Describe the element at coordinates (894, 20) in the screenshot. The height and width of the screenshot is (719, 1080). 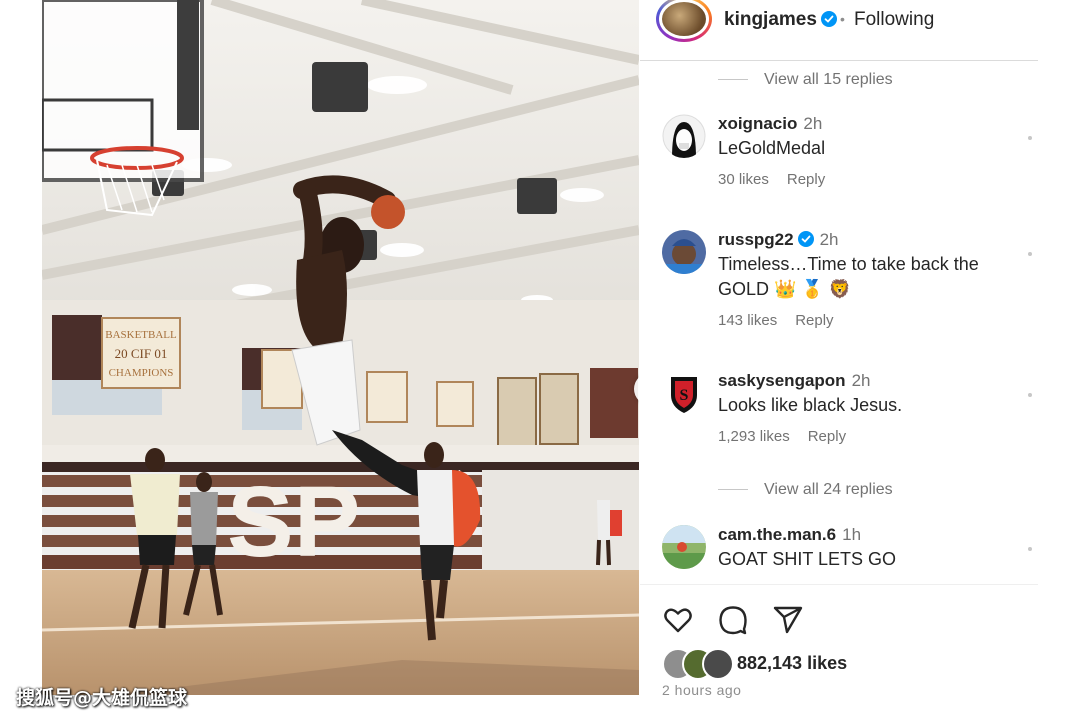
I see `following-button: Following` at that location.